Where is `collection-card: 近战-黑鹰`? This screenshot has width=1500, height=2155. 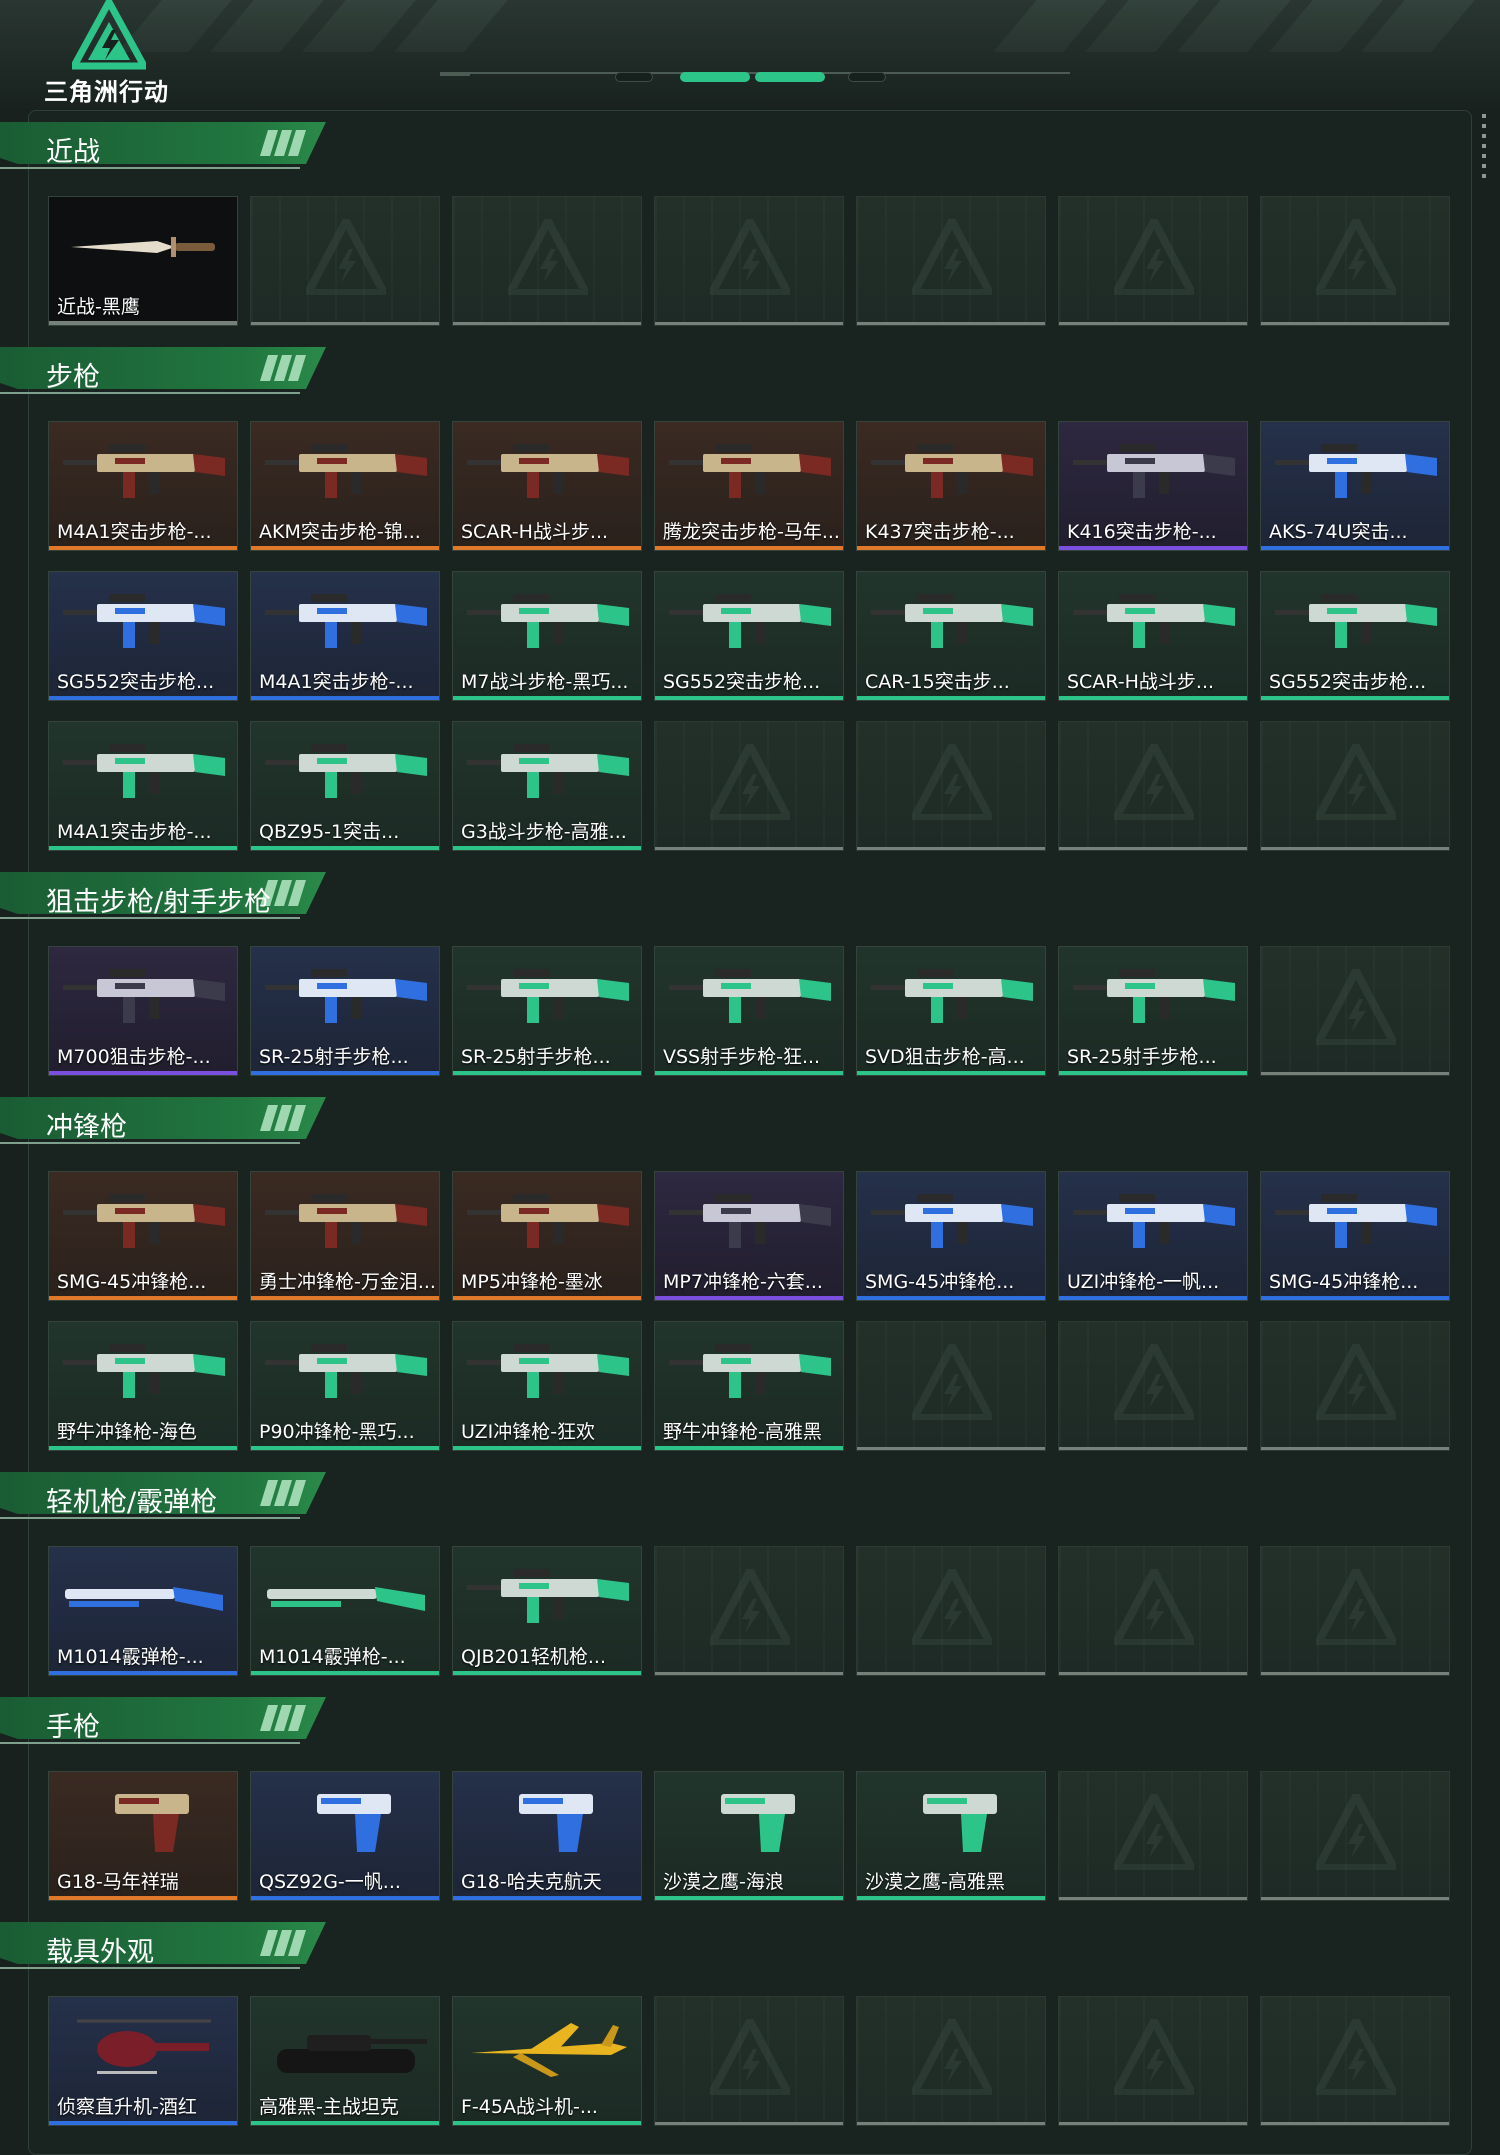
collection-card: 近战-黑鹰 is located at coordinates (143, 261).